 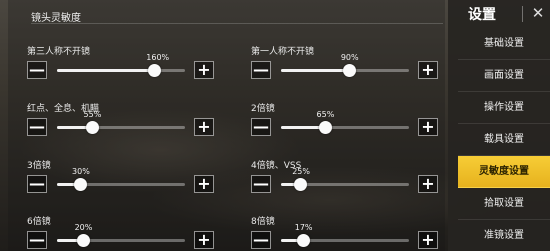 I want to click on setting-label: 第一人称不开镜, so click(x=283, y=52).